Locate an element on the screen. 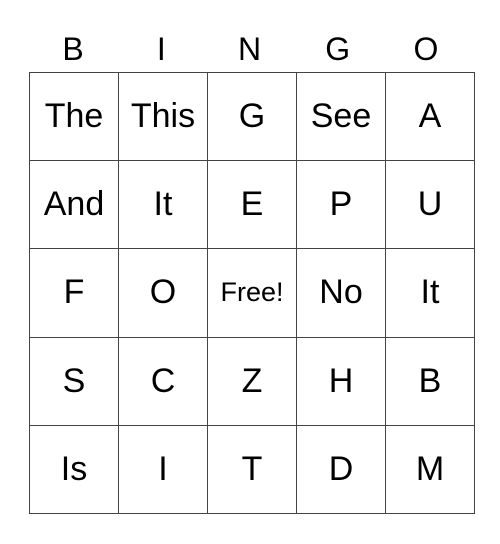  card-cell: S is located at coordinates (74, 381).